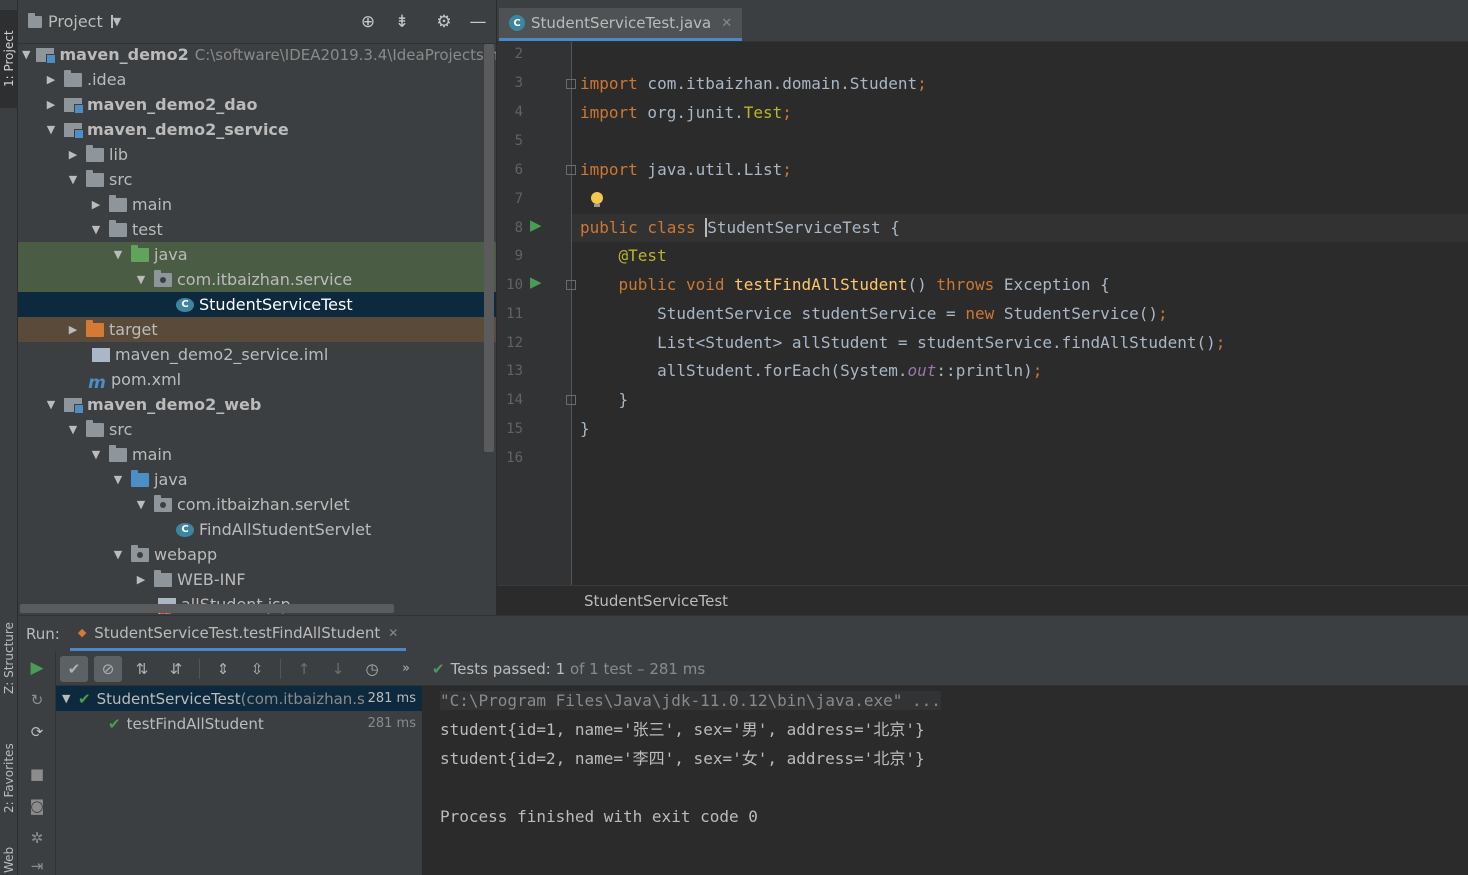 This screenshot has height=875, width=1468. I want to click on tree-item-test-java: ▼ java, so click(257, 254).